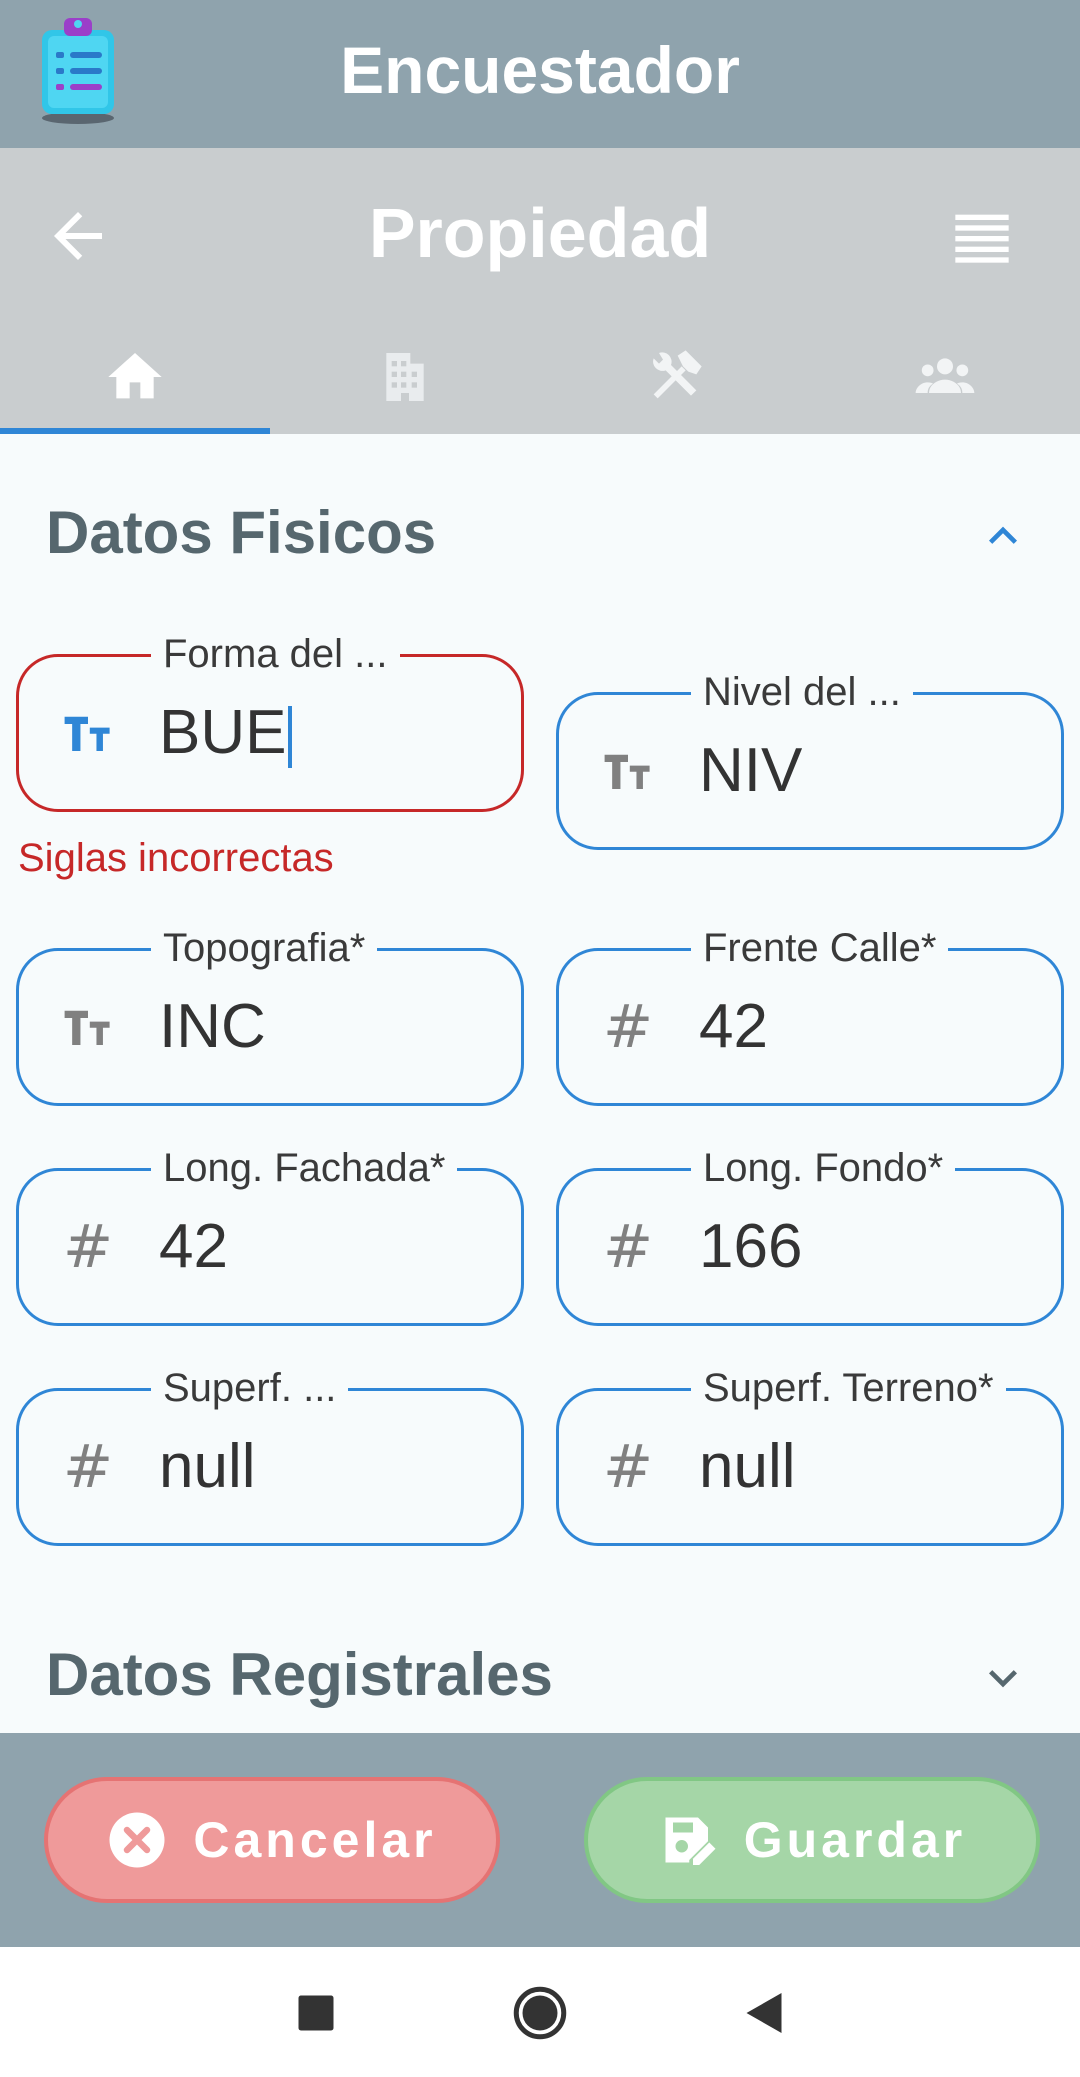 This screenshot has width=1080, height=2077. I want to click on chevron-up-icon, so click(1003, 536).